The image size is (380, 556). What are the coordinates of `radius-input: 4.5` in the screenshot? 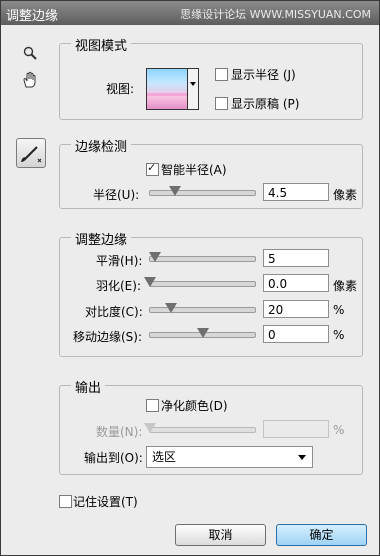 It's located at (296, 192).